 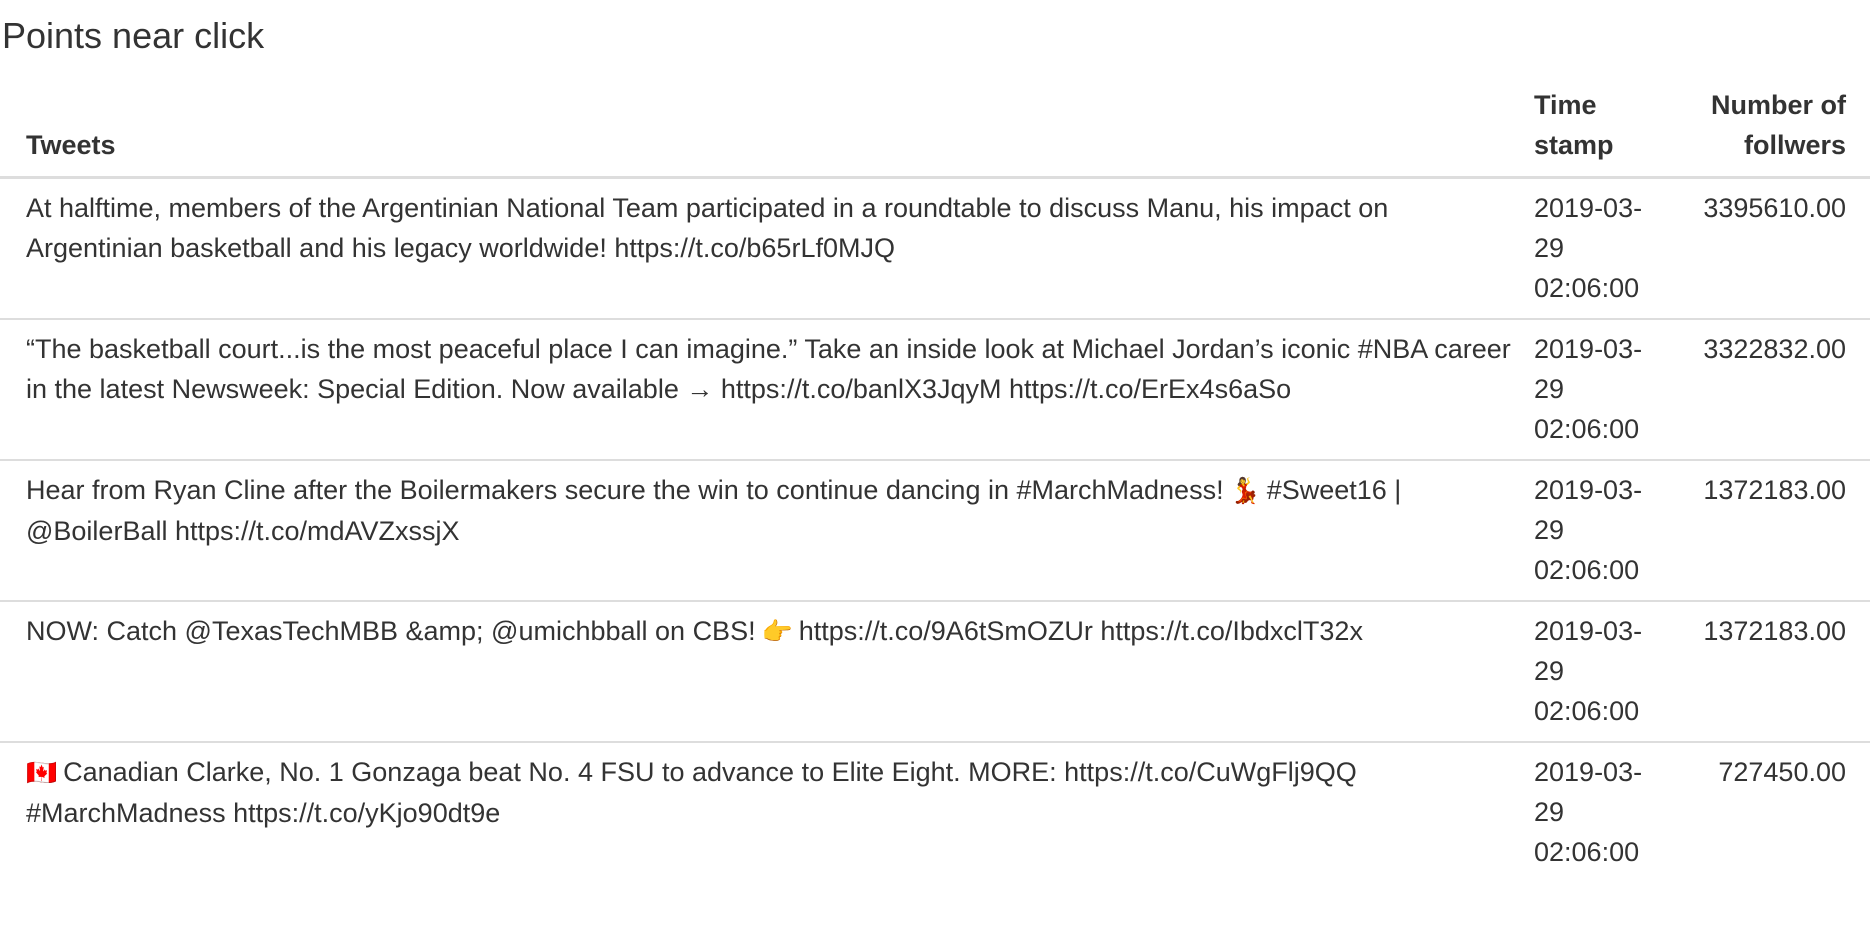 I want to click on canada-flag-icon: 🇨🇦, so click(x=42, y=772).